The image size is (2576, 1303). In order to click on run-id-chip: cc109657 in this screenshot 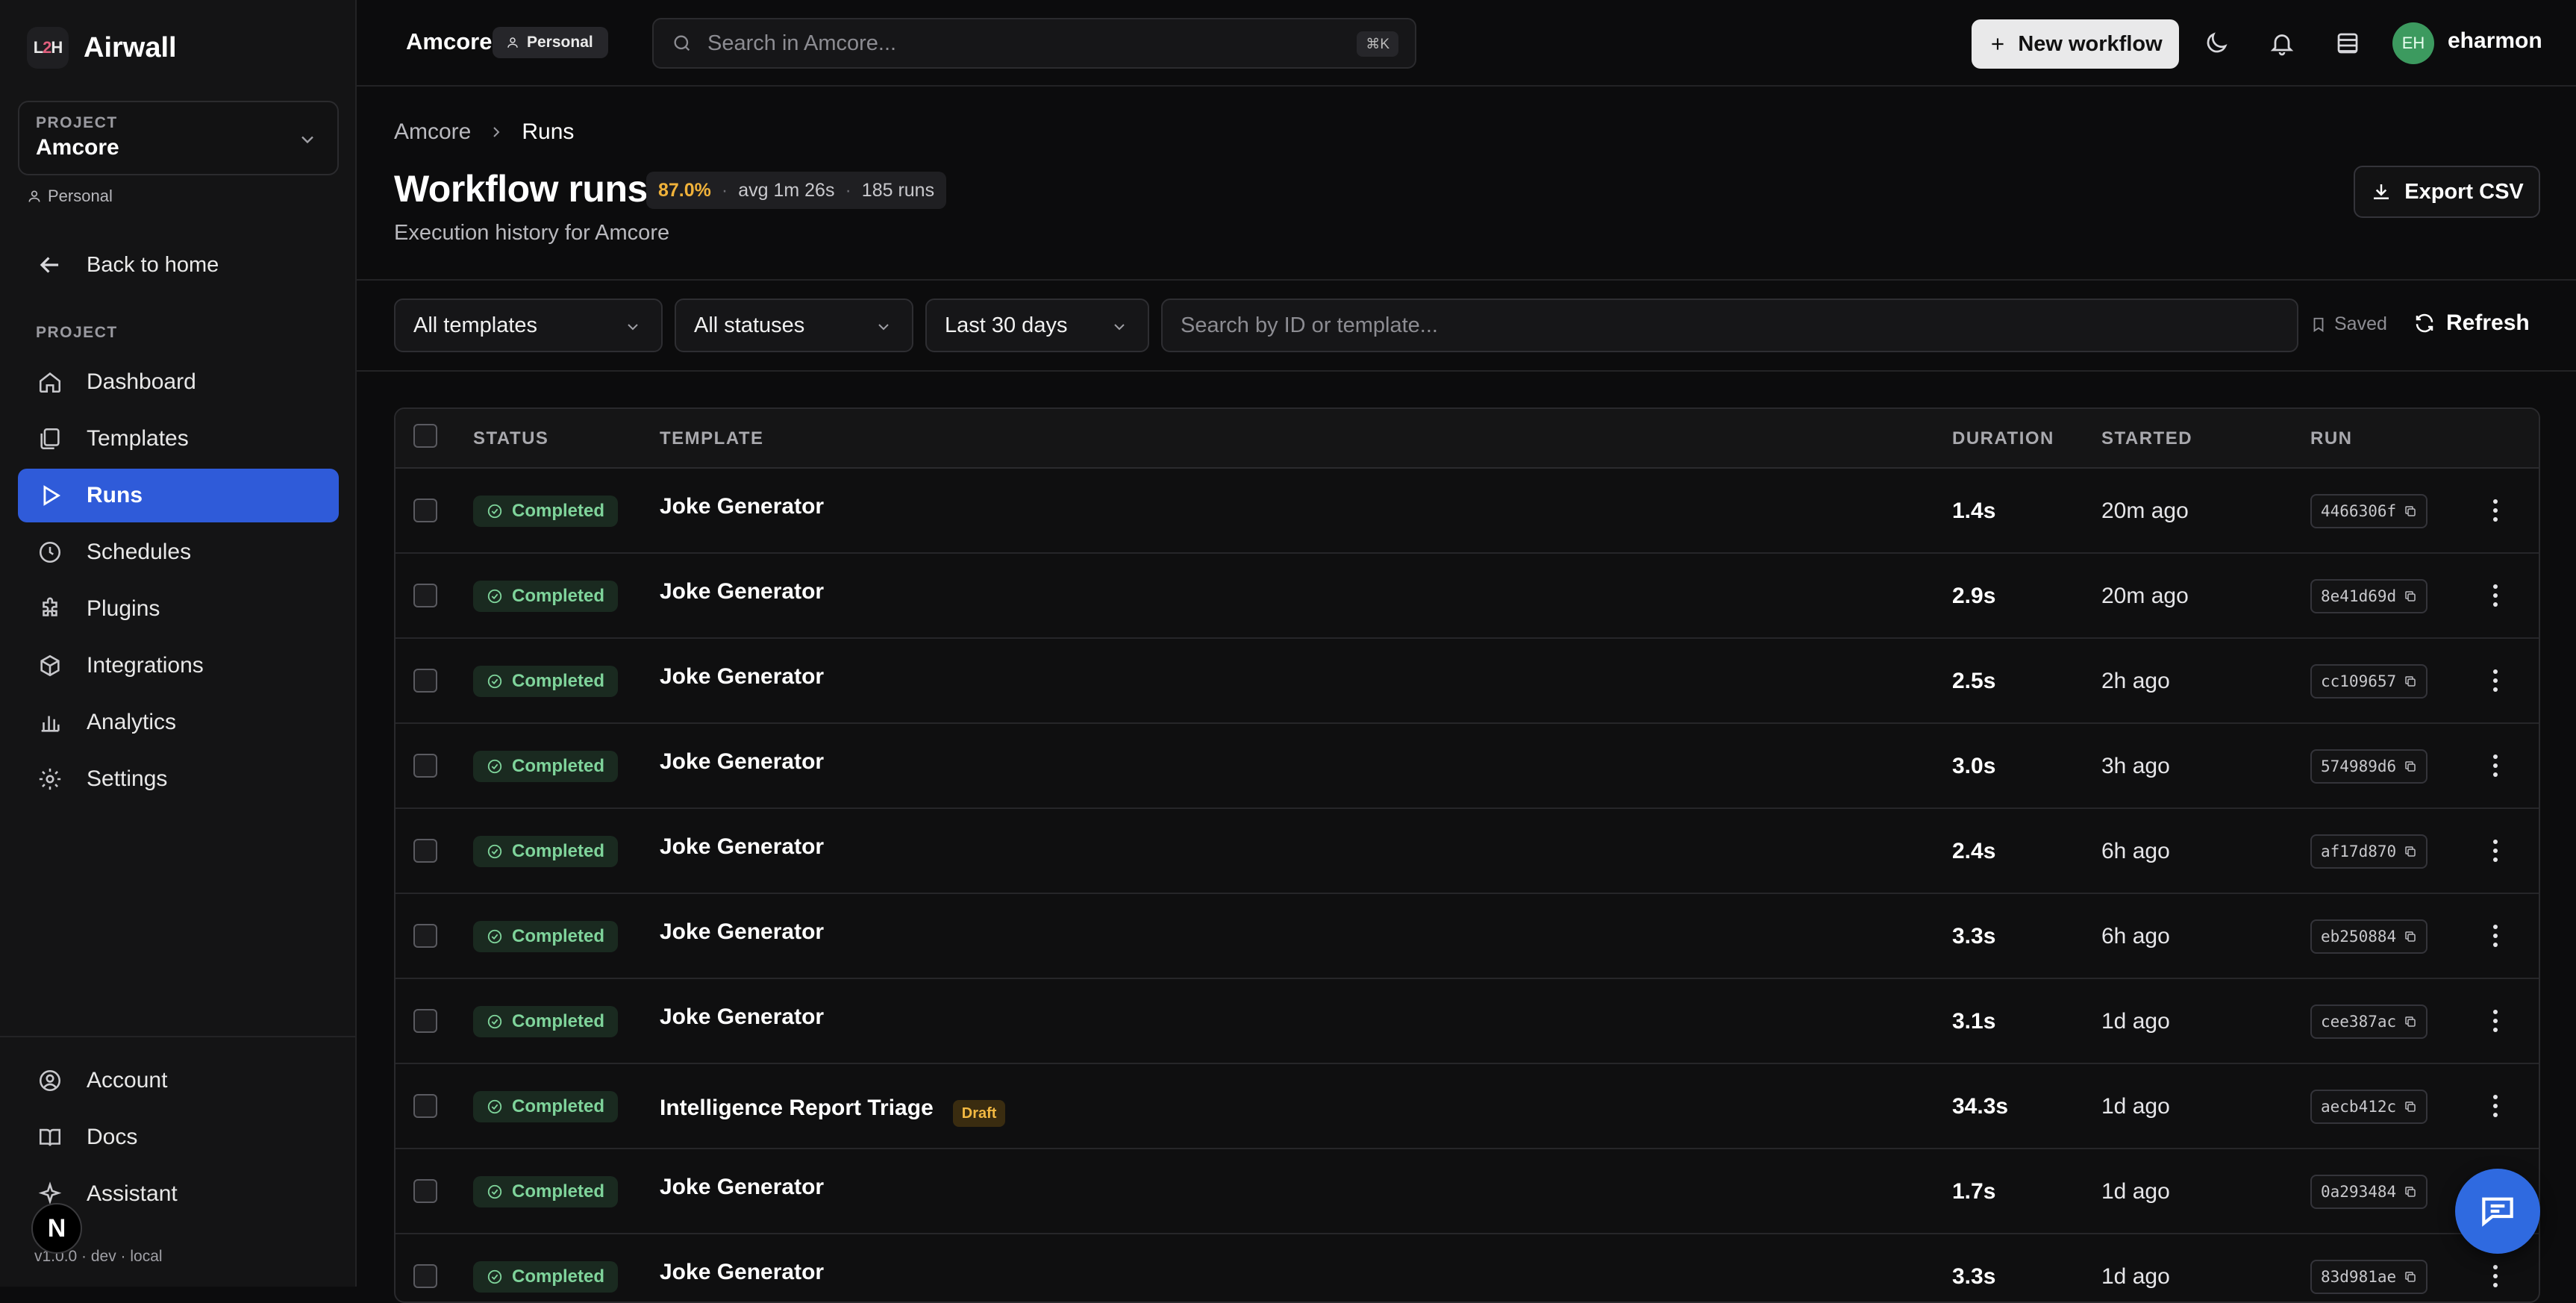, I will do `click(2369, 681)`.